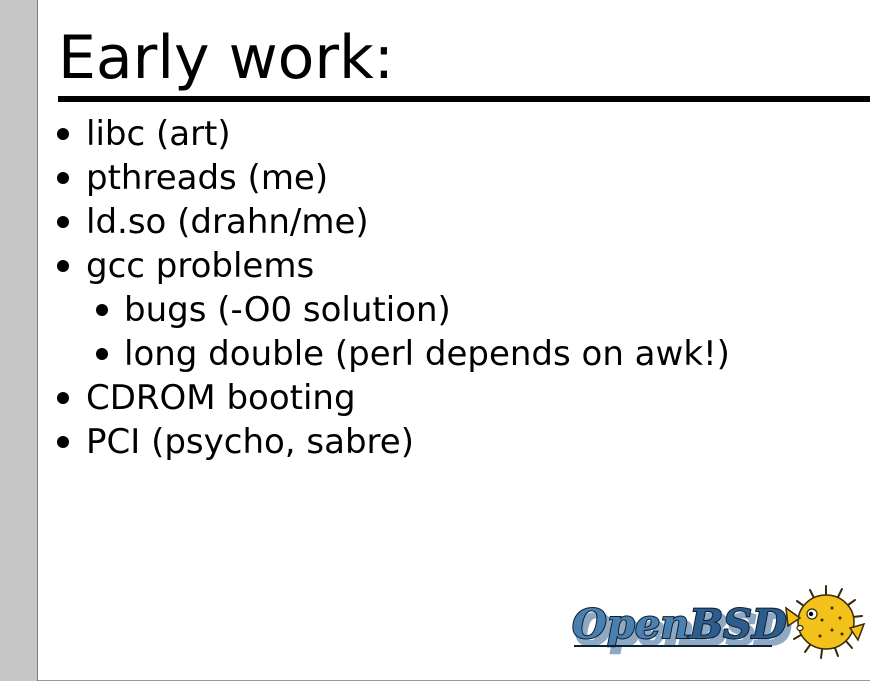 This screenshot has width=870, height=681. What do you see at coordinates (825, 622) in the screenshot?
I see `pufferfish-icon` at bounding box center [825, 622].